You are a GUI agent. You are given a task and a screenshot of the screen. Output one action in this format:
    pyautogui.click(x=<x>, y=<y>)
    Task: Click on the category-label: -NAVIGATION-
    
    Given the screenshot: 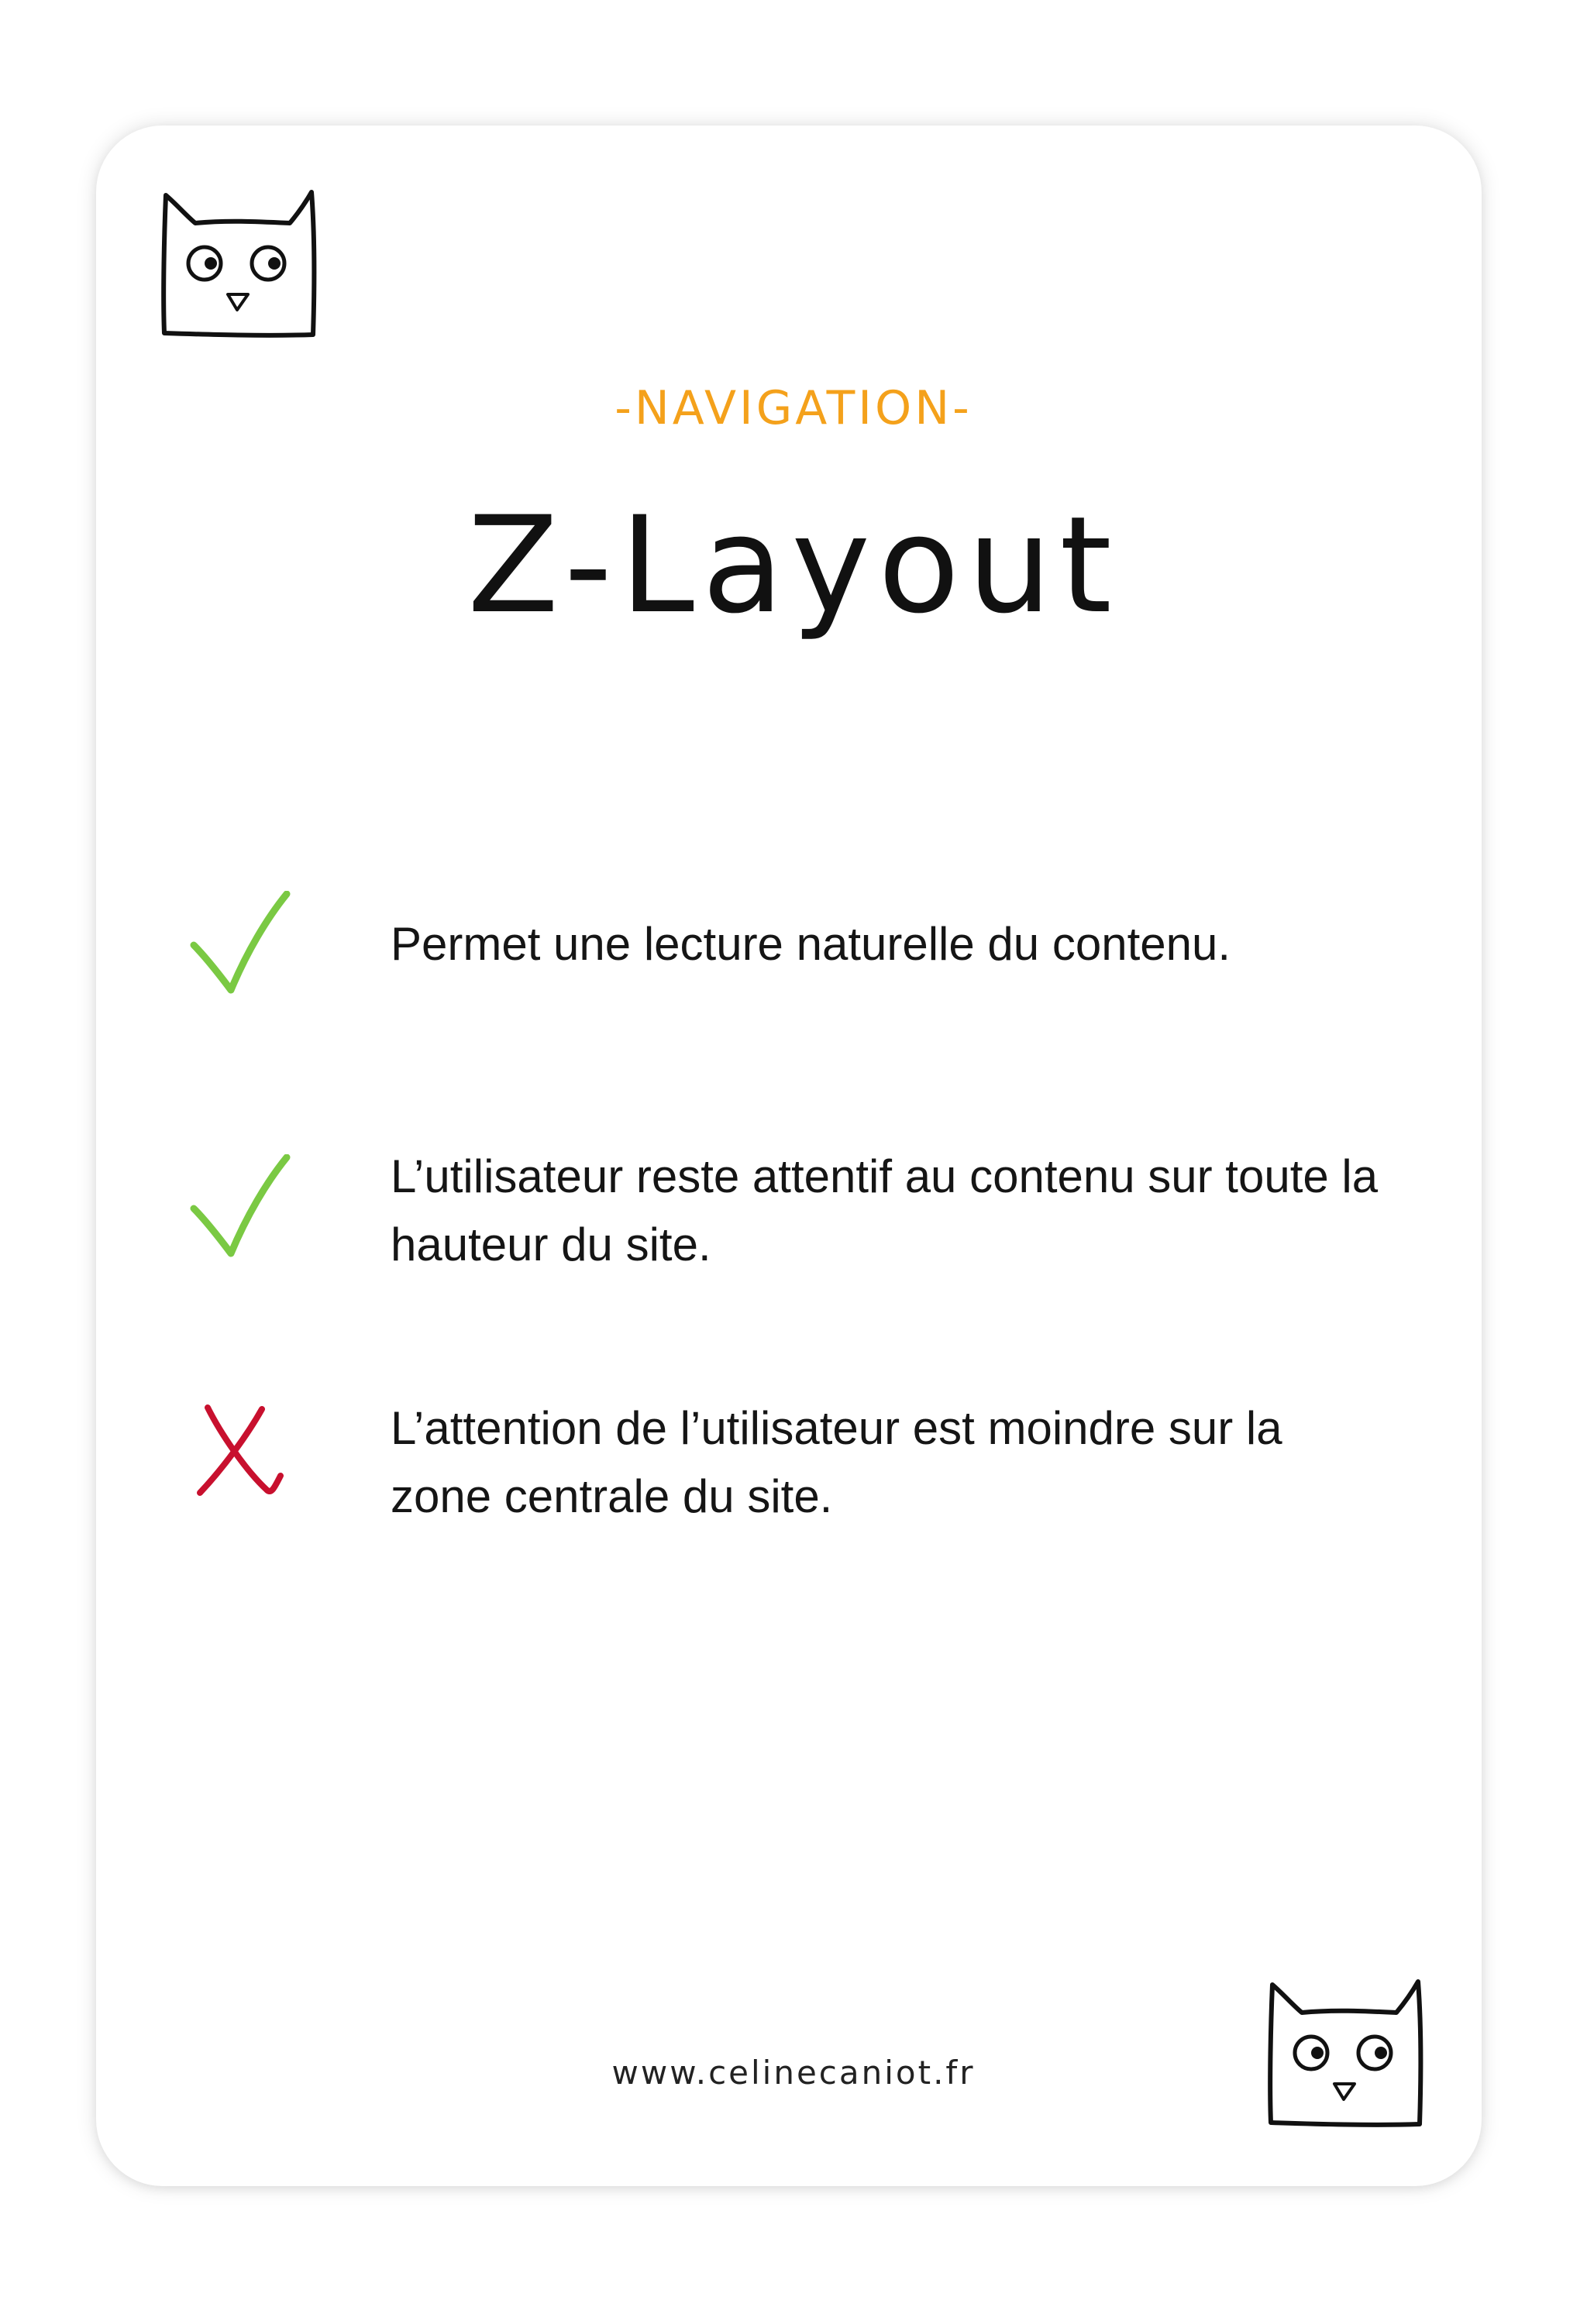 What is the action you would take?
    pyautogui.click(x=793, y=408)
    